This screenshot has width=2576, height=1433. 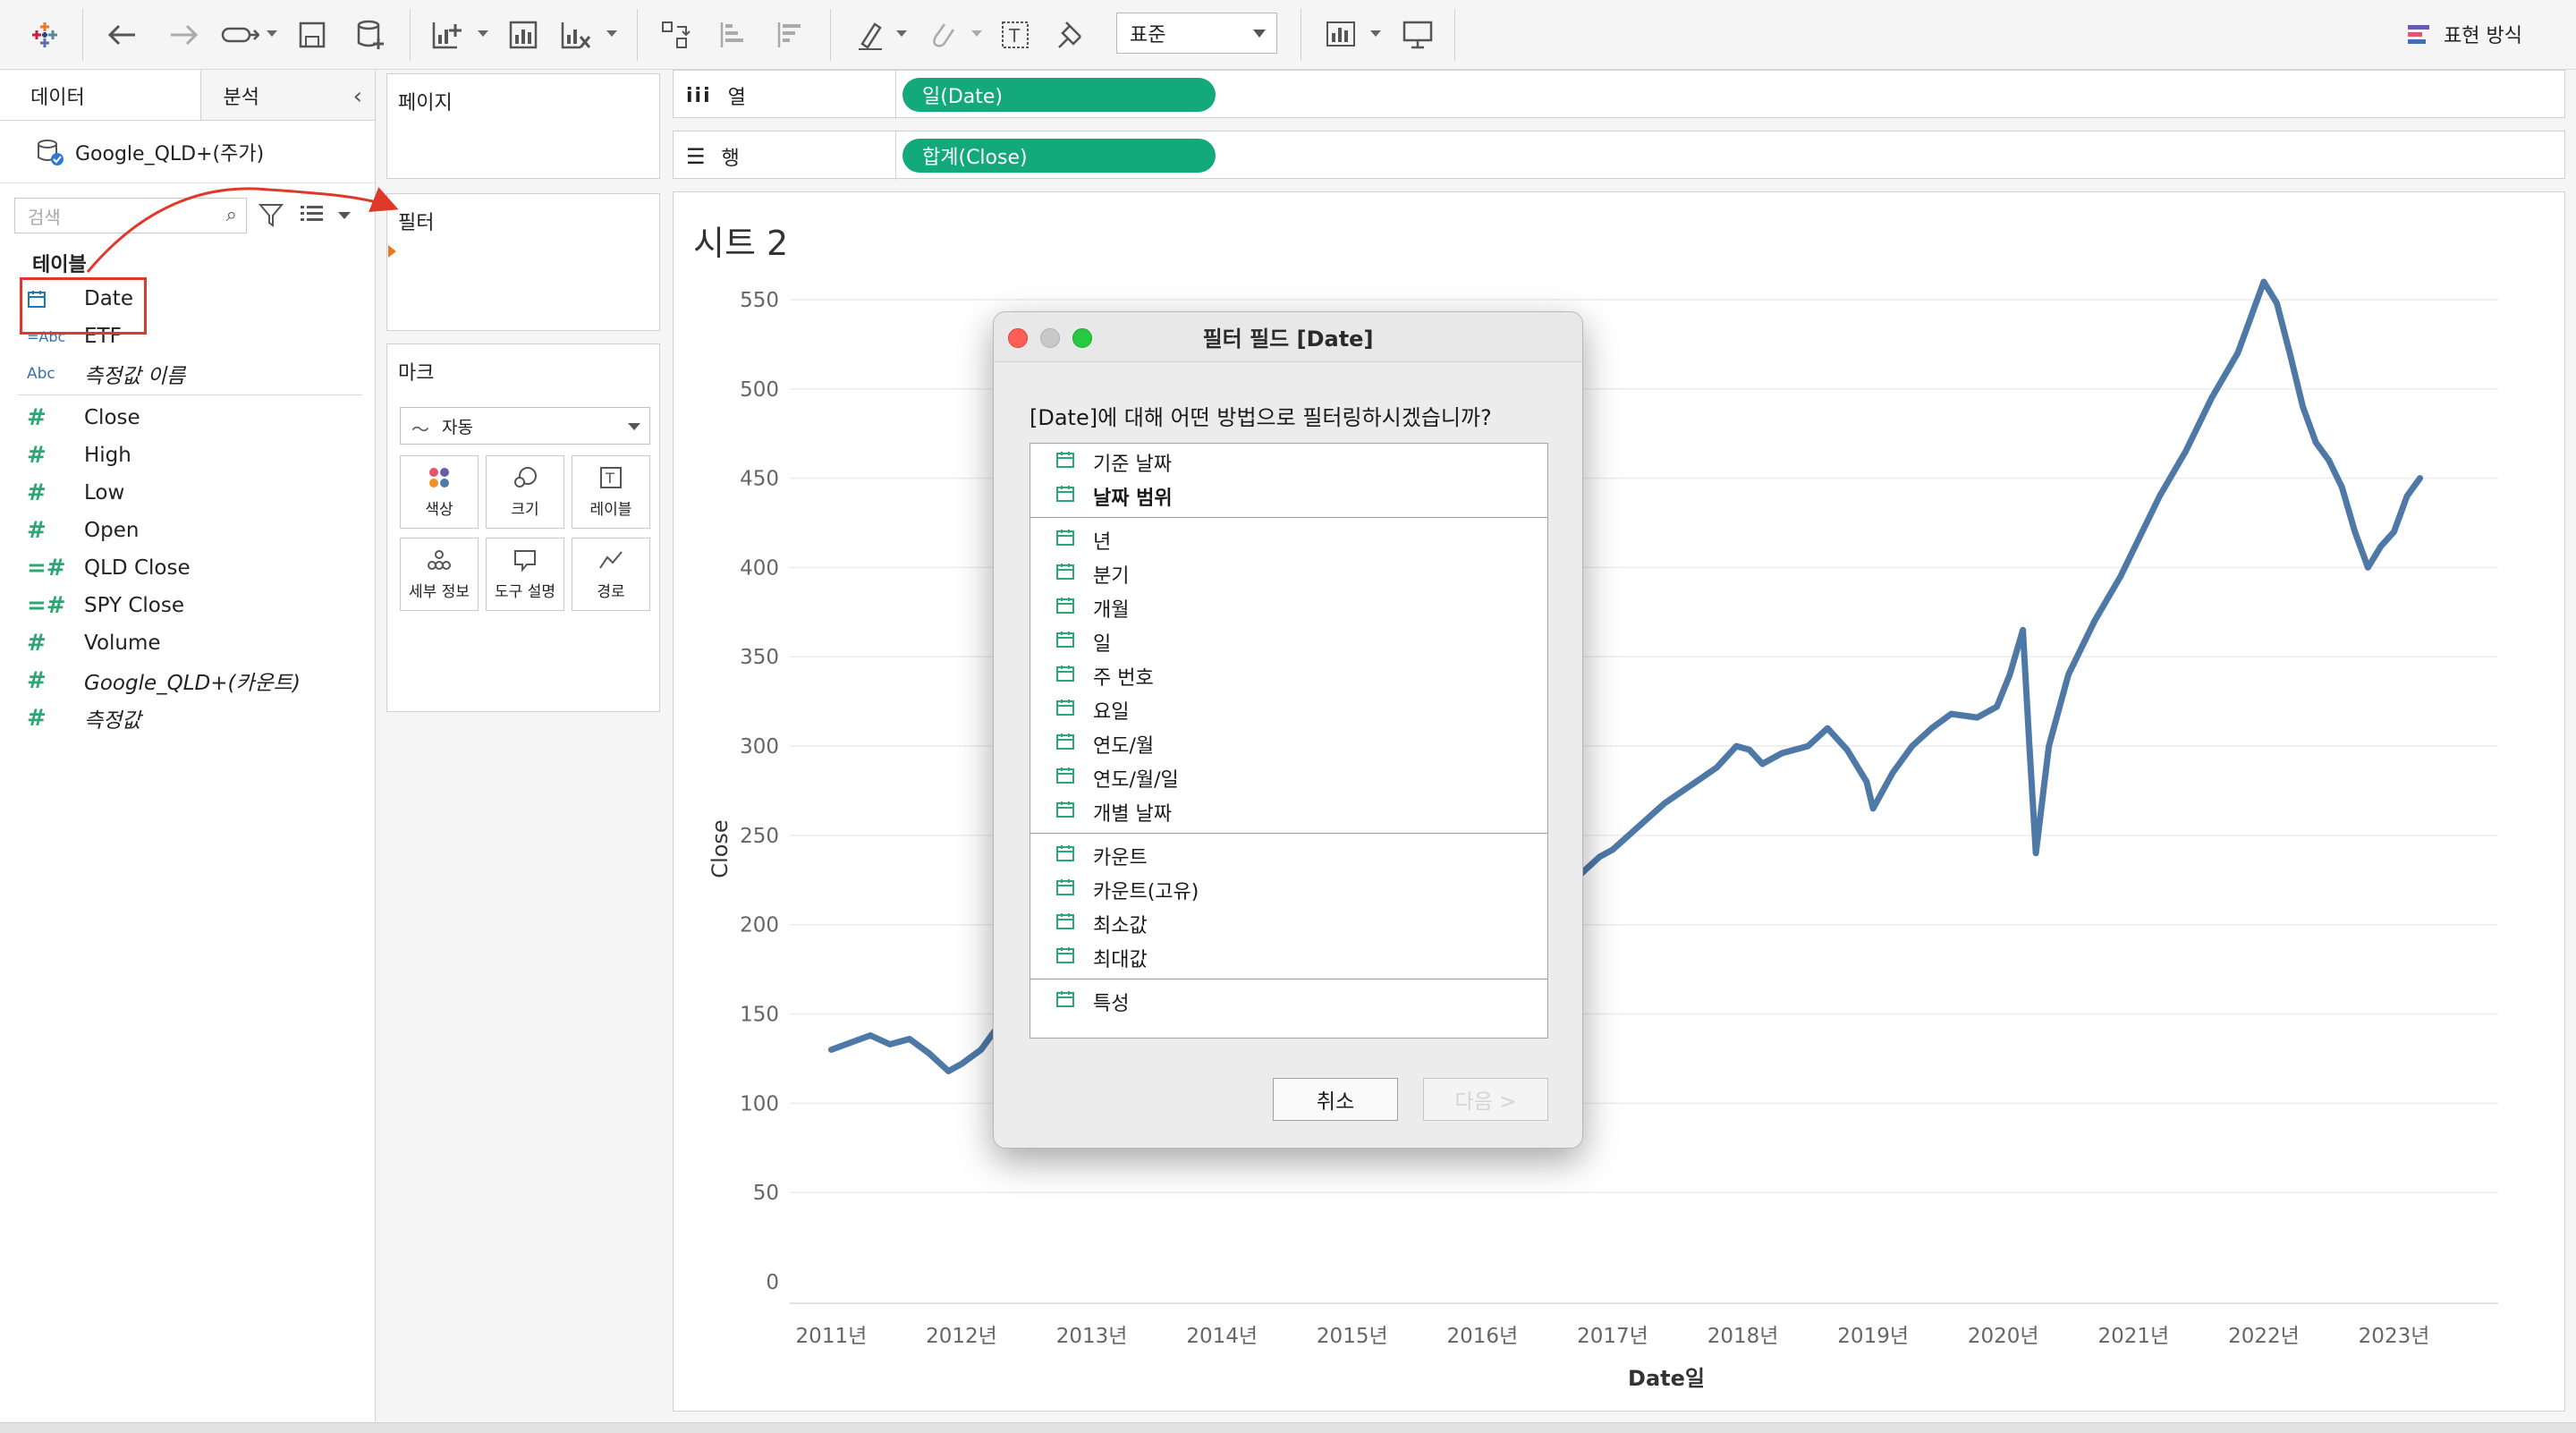 What do you see at coordinates (112, 417) in the screenshot?
I see `field-name: Close` at bounding box center [112, 417].